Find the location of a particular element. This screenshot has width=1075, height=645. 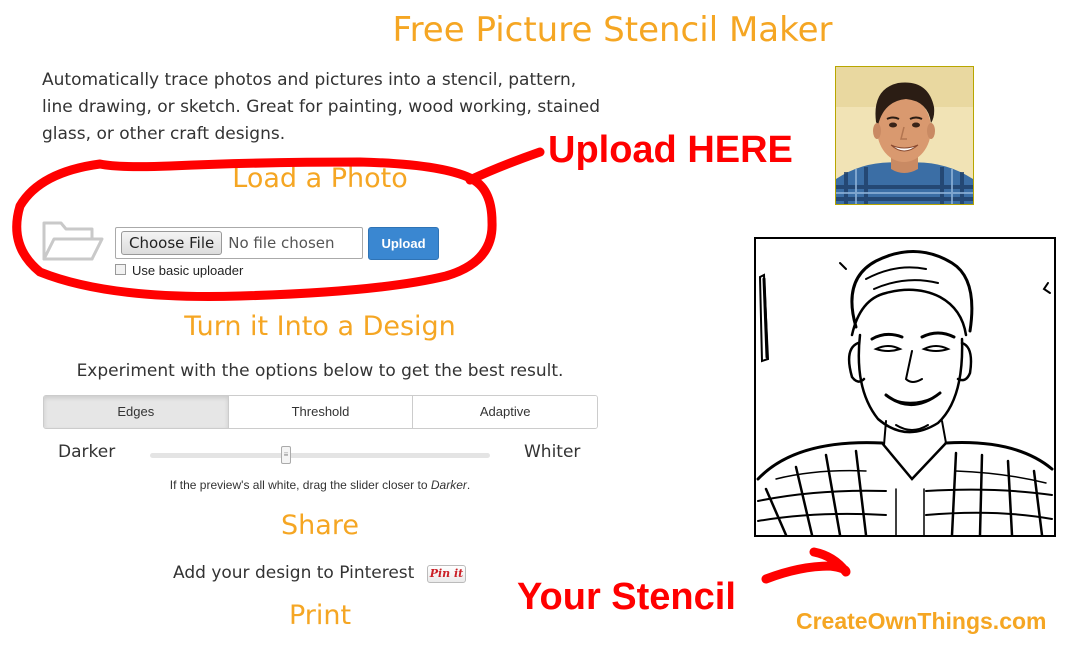

stencil-arrow-annotation is located at coordinates (806, 565).